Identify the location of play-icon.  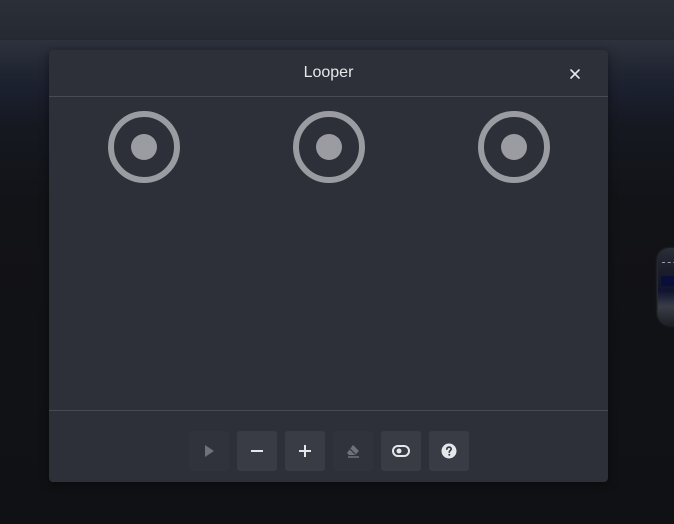
(209, 451).